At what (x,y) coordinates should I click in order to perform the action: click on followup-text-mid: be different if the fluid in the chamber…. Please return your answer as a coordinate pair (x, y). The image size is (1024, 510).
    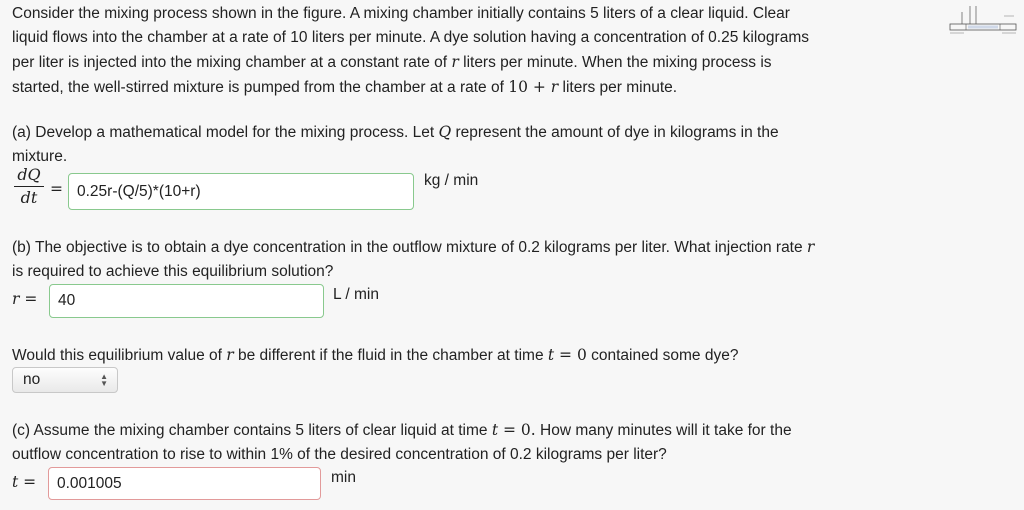
    Looking at the image, I should click on (390, 355).